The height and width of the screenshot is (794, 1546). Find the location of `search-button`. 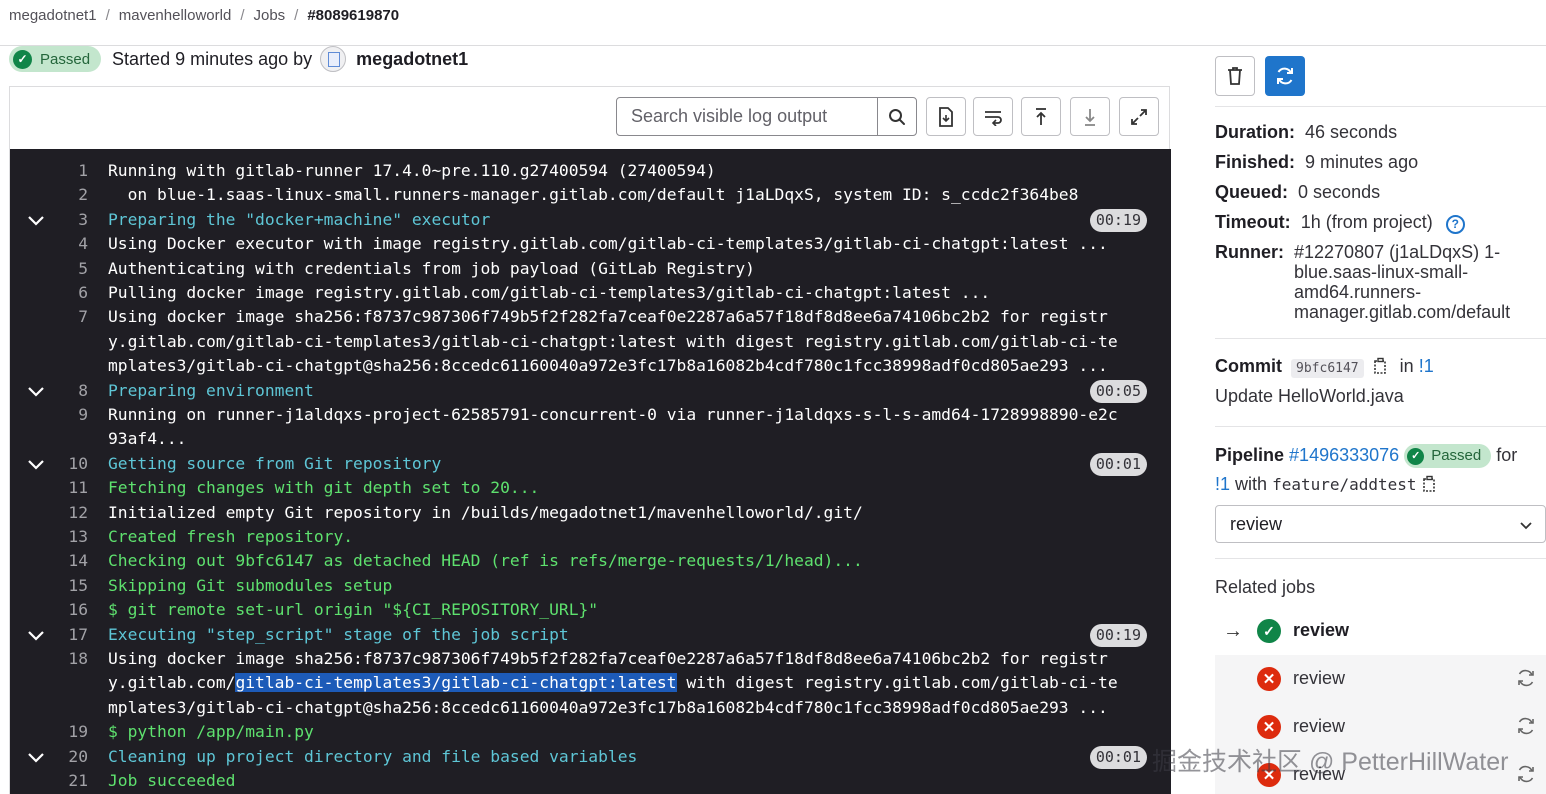

search-button is located at coordinates (897, 116).